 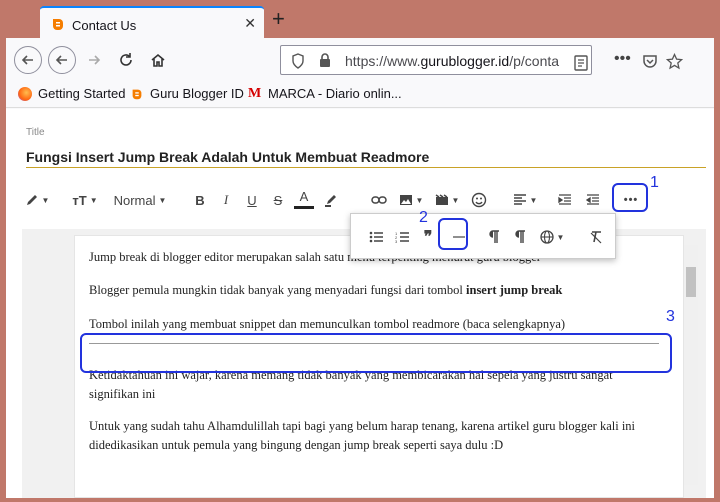 What do you see at coordinates (278, 200) in the screenshot?
I see `strikethrough-icon: S` at bounding box center [278, 200].